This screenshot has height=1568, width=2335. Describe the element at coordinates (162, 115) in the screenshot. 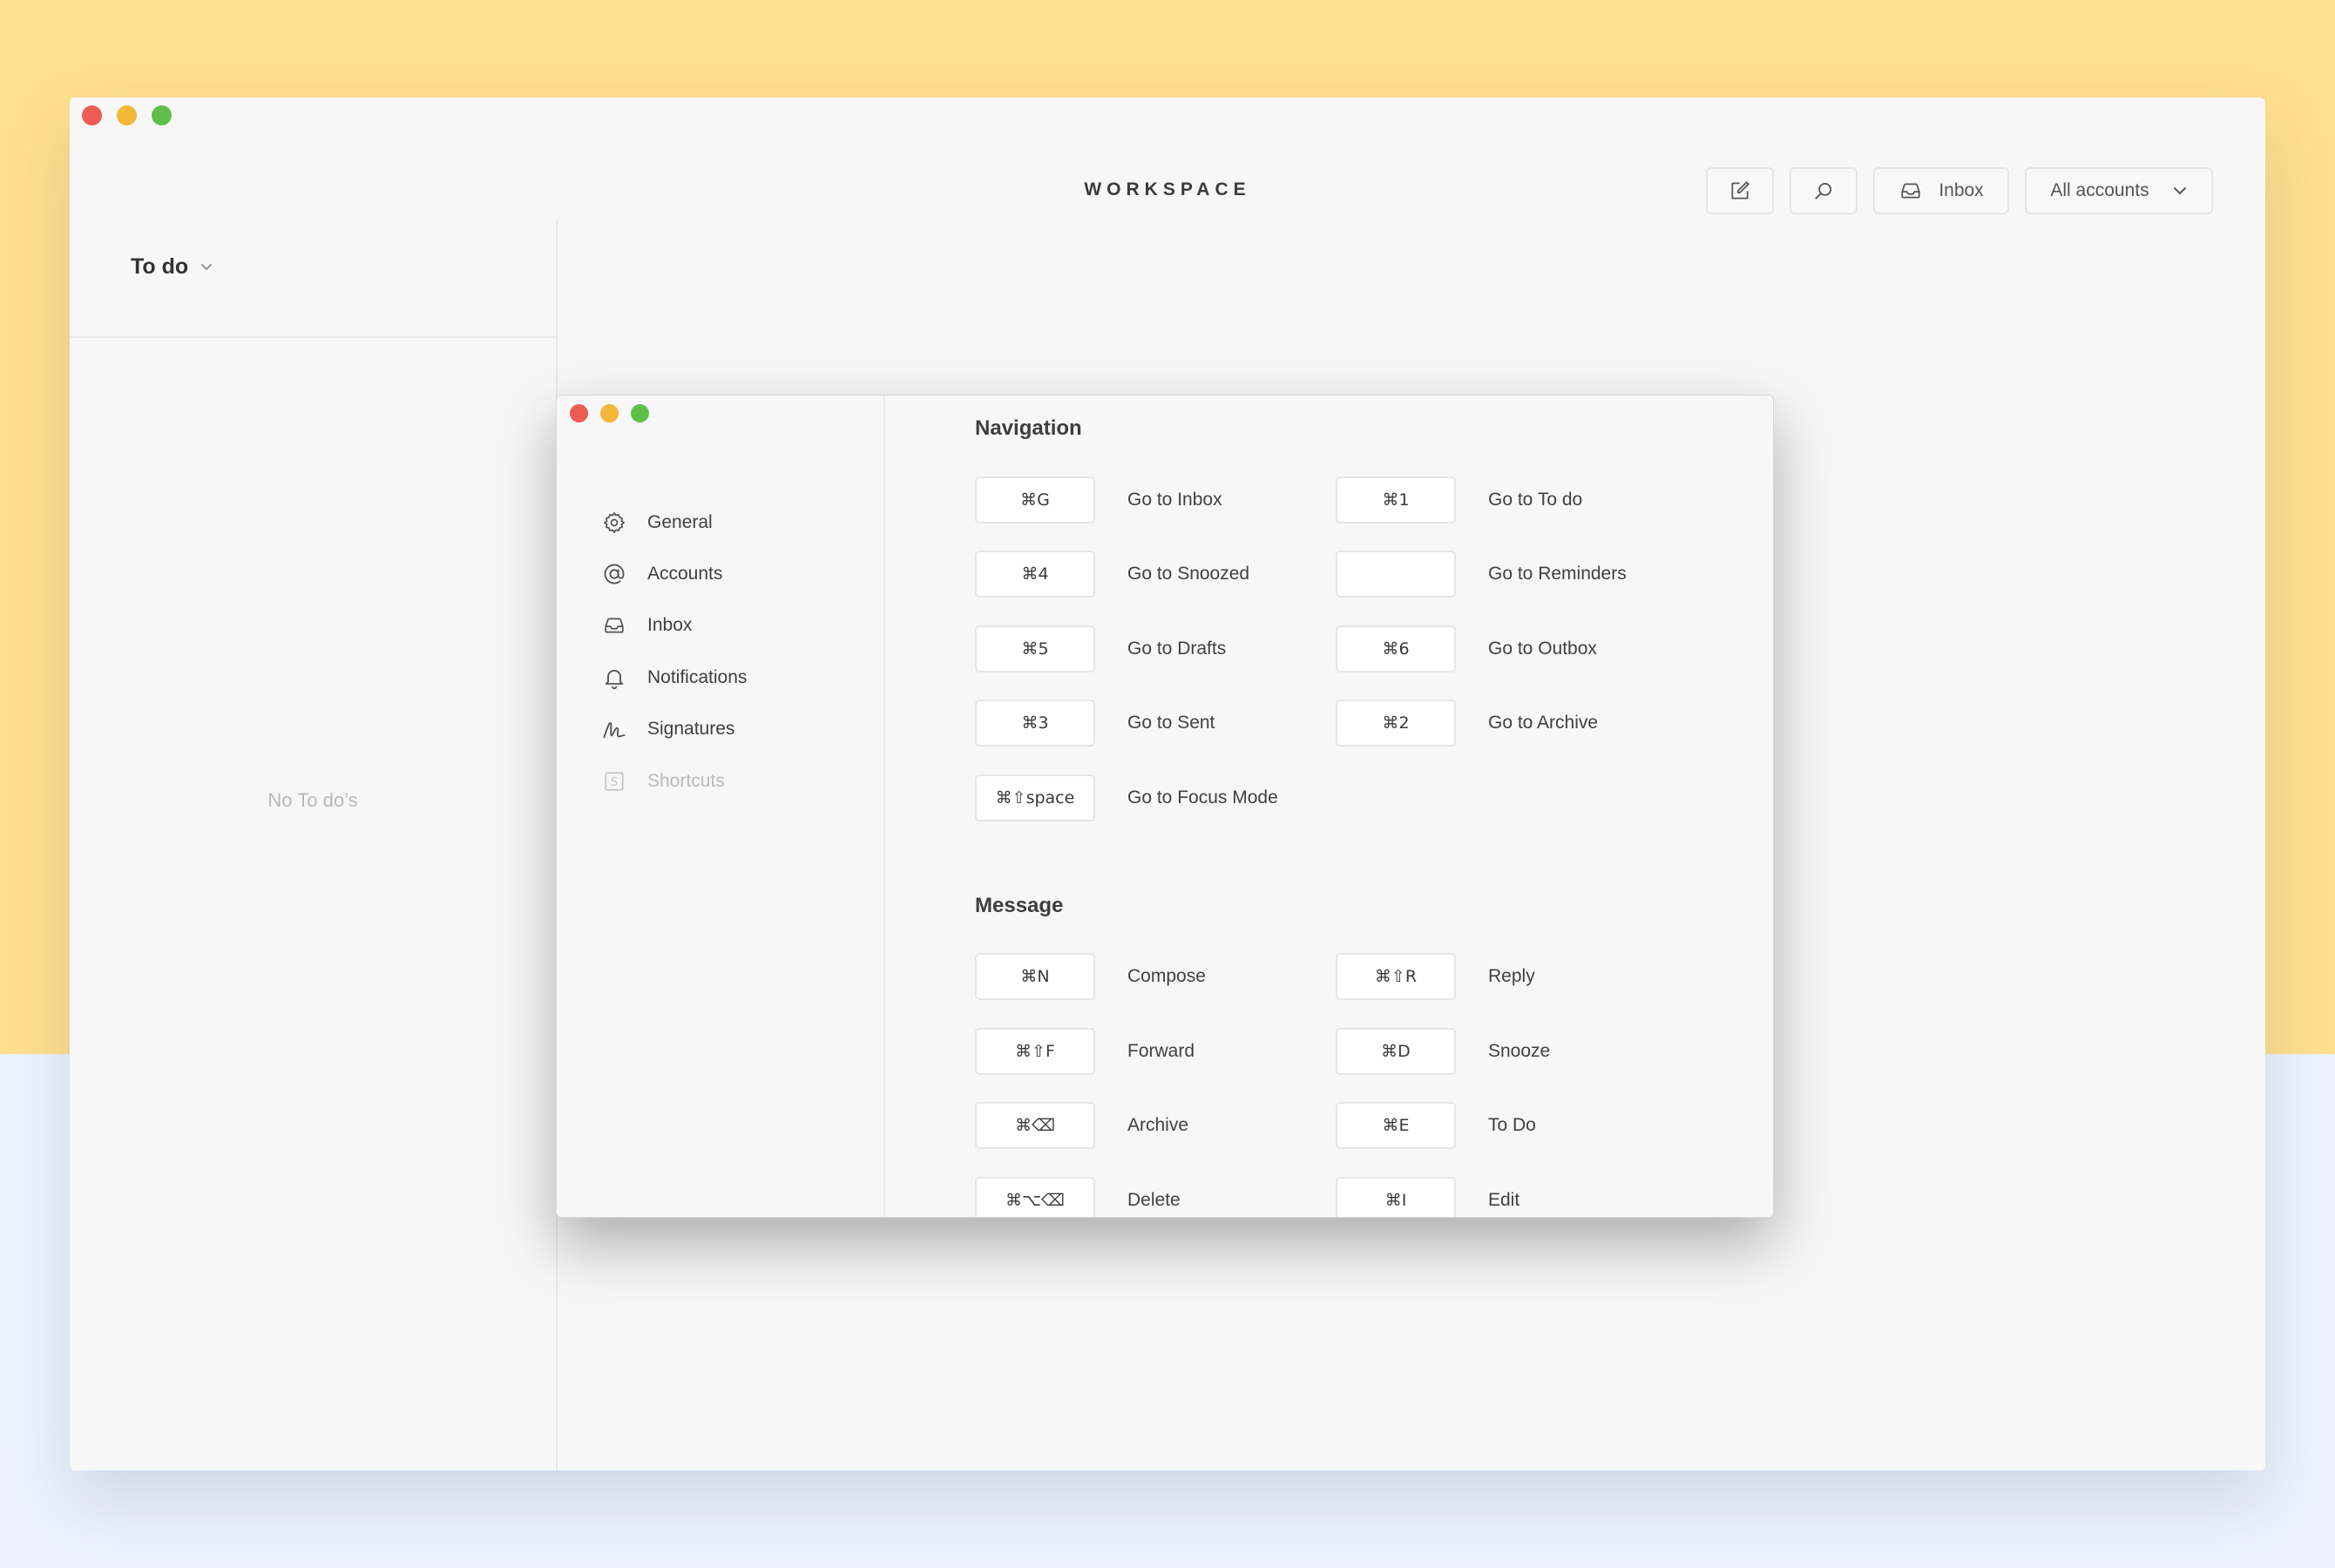

I see `zoom-window-button` at that location.